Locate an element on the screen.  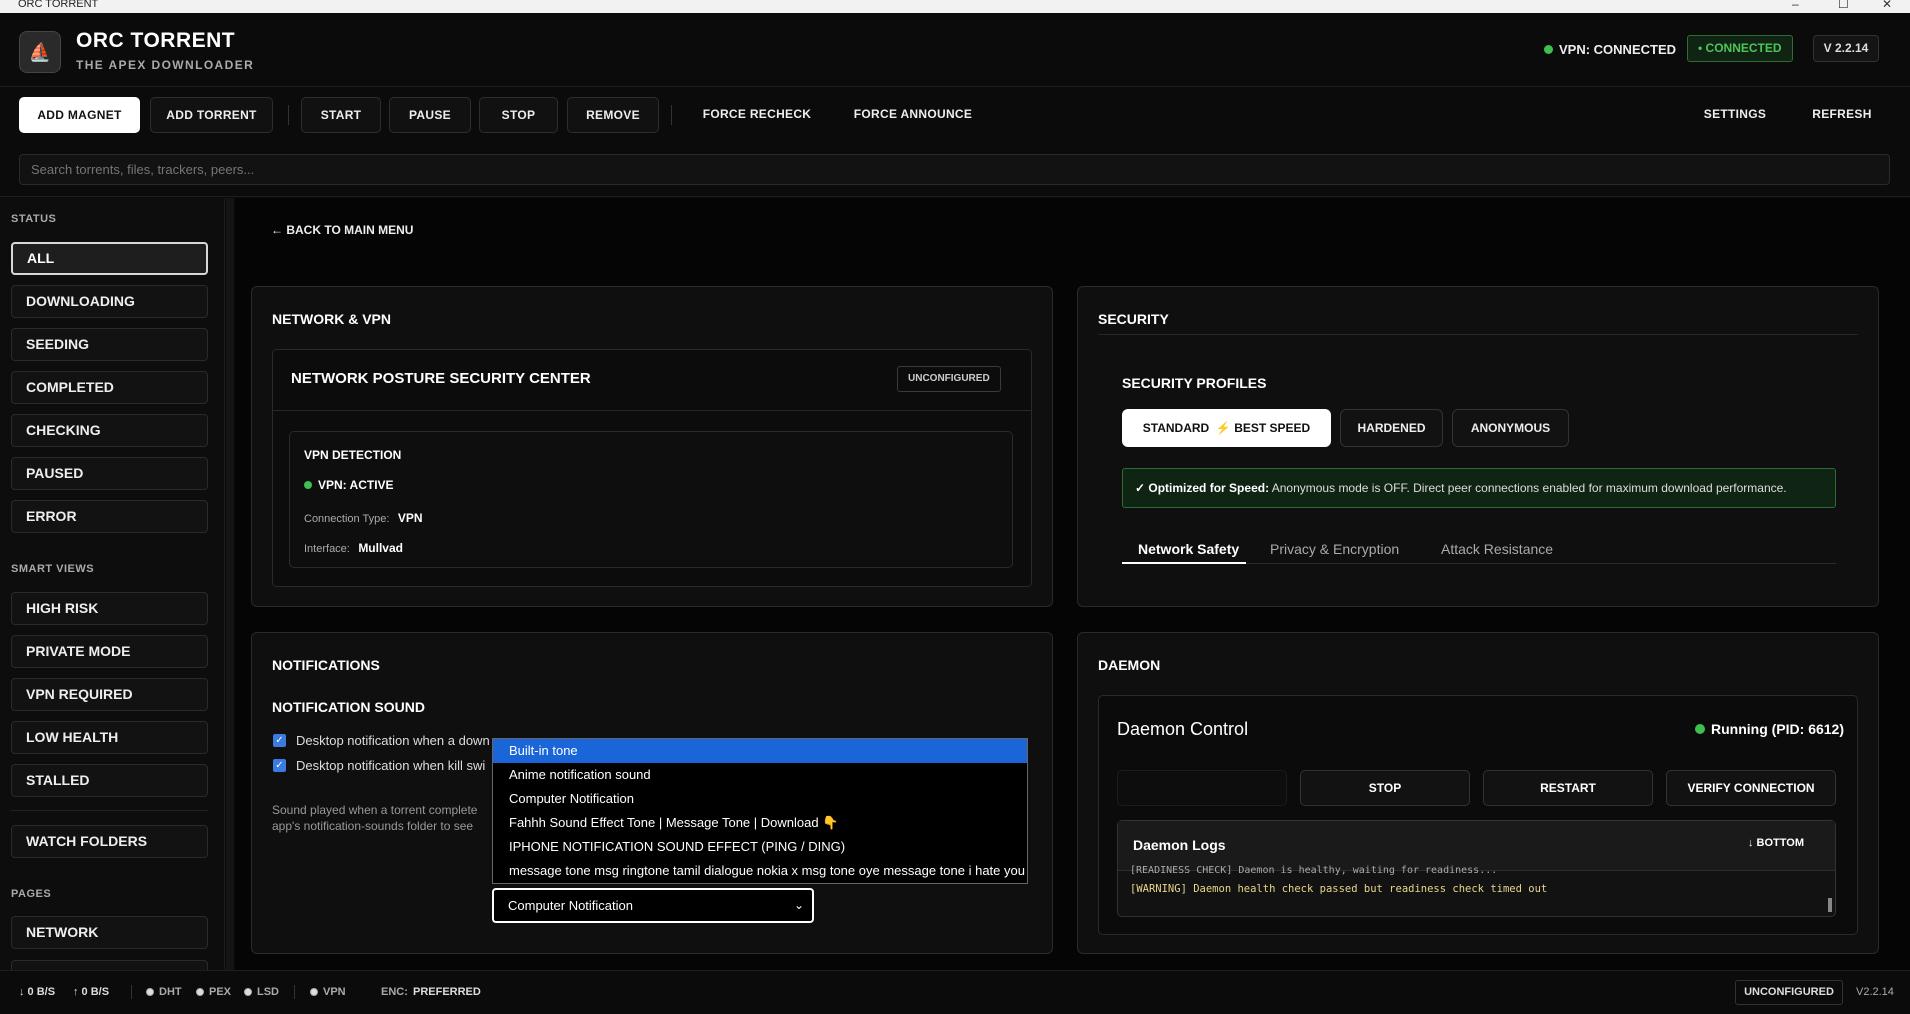
sidebar-scrollbar is located at coordinates (230, 584).